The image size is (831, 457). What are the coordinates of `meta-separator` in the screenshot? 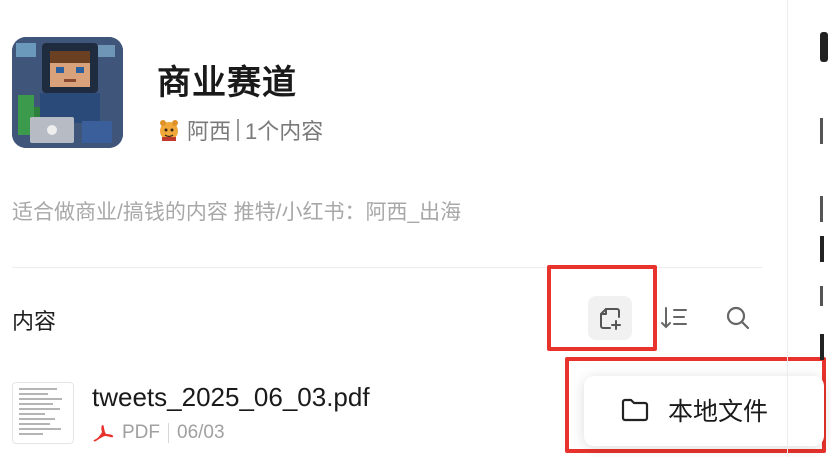 It's located at (238, 130).